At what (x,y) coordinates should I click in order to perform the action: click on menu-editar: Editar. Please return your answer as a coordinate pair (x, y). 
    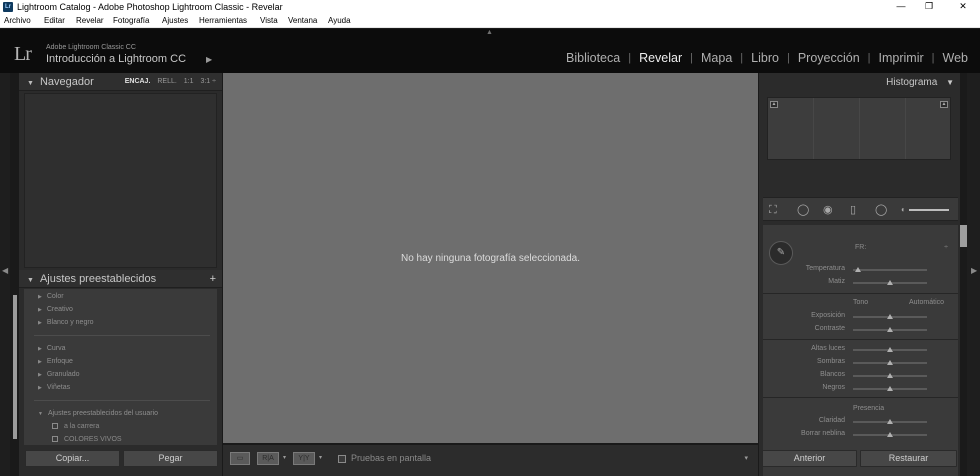
    Looking at the image, I should click on (54, 21).